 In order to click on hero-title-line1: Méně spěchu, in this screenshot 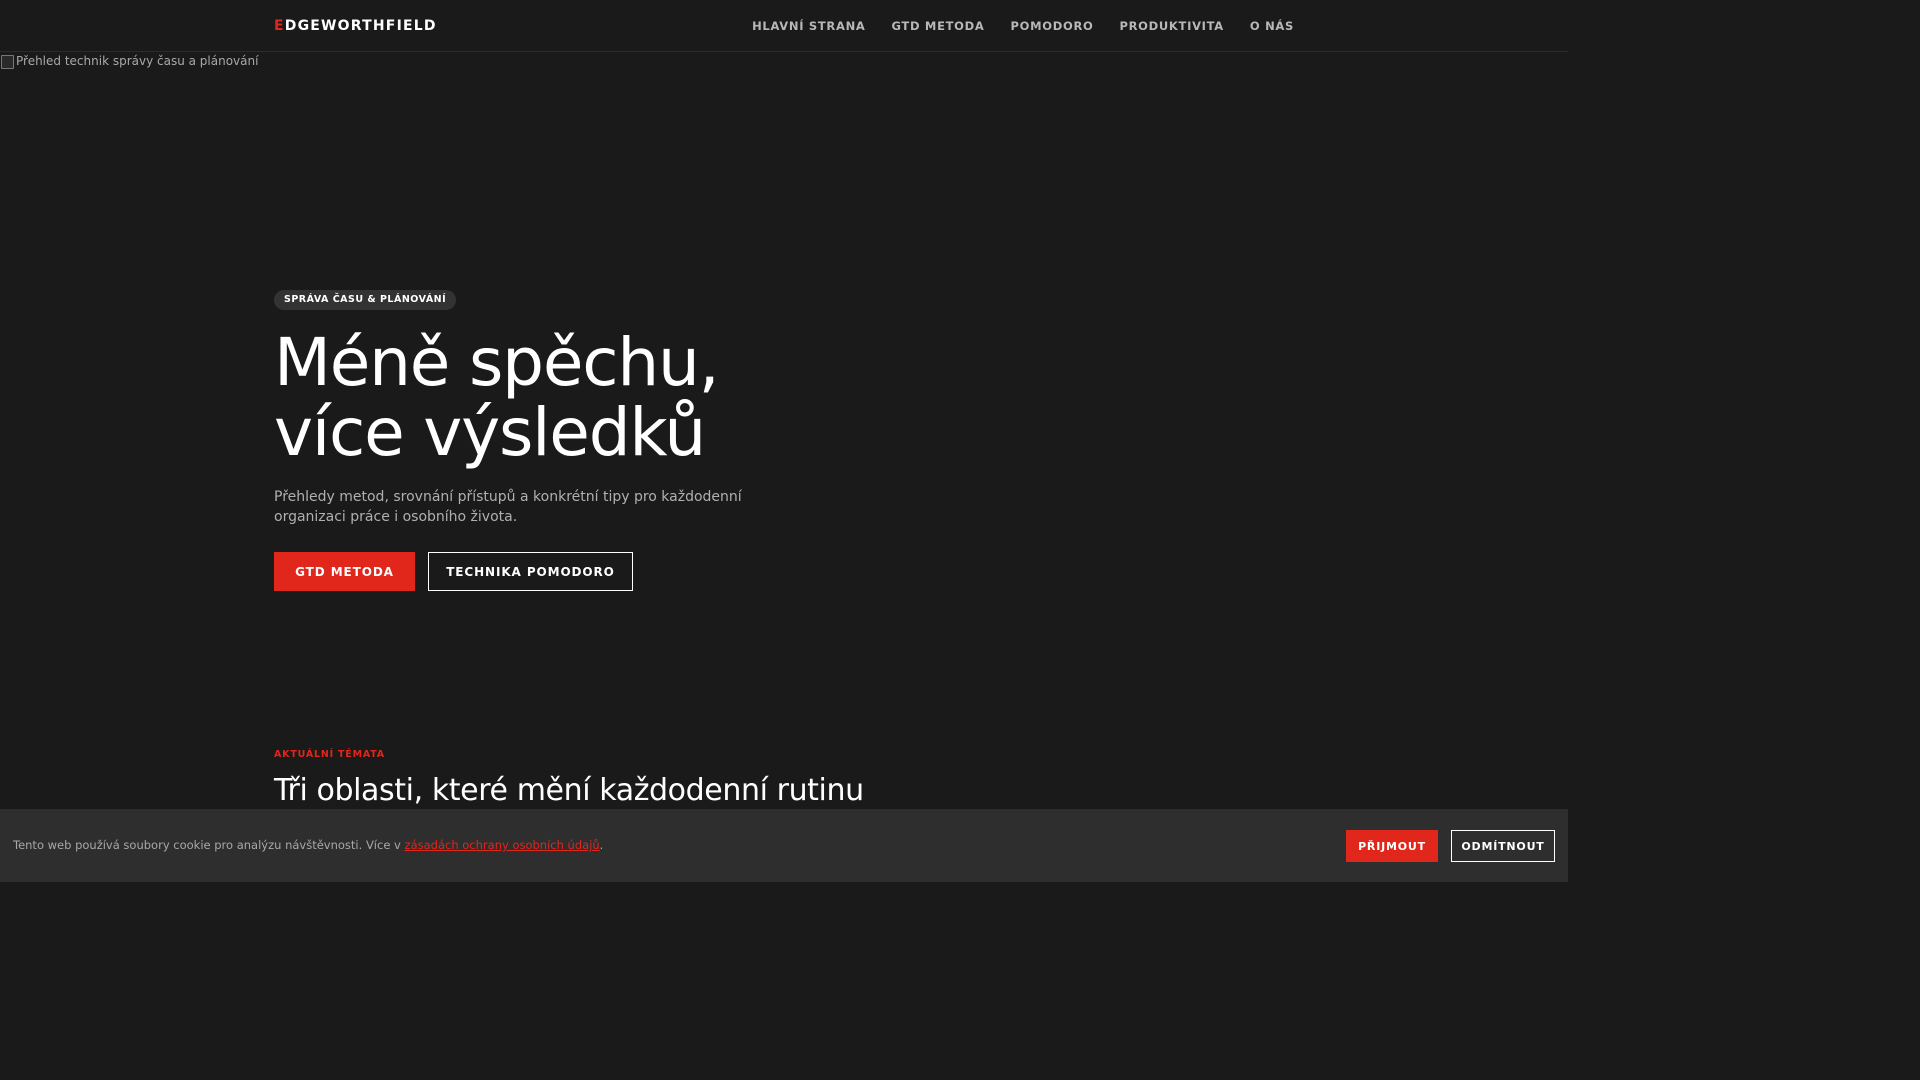, I will do `click(497, 362)`.